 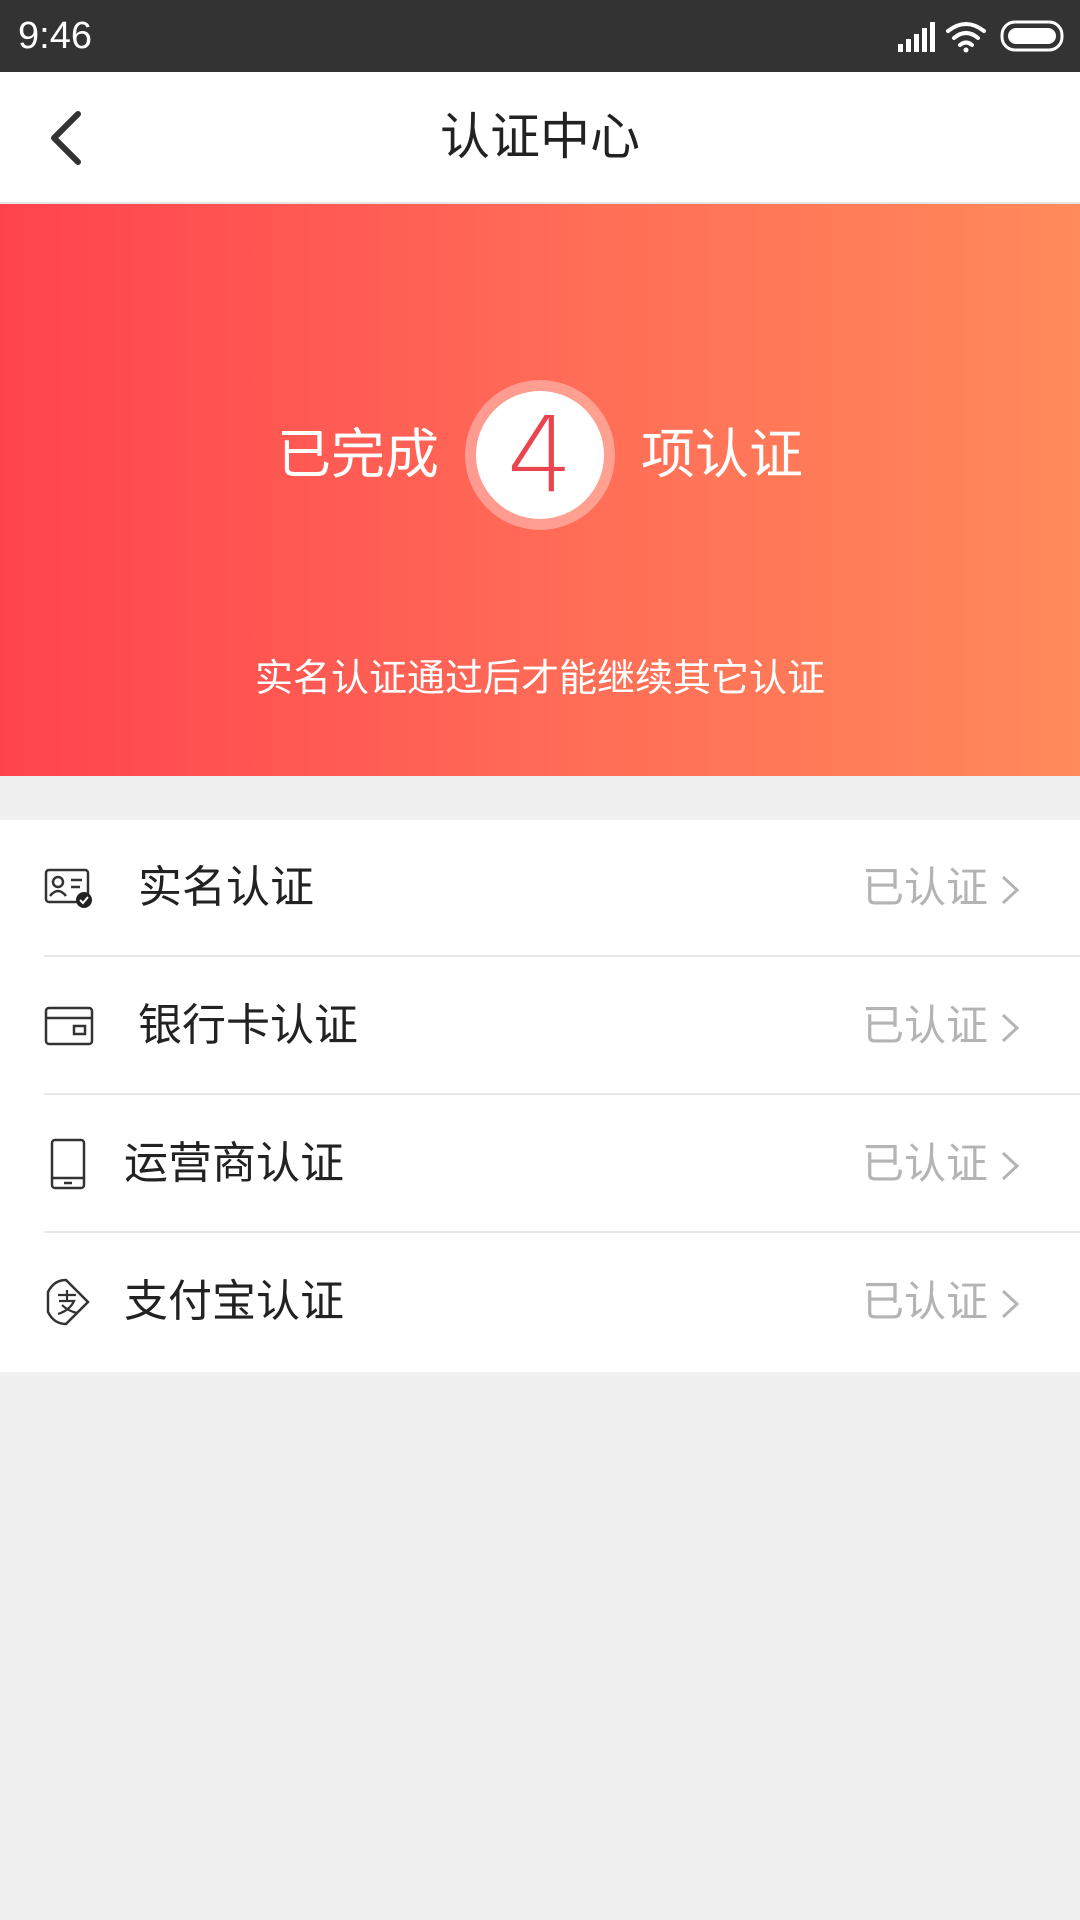 I want to click on completed-summary: 已完成 4 项认证, so click(x=540, y=455).